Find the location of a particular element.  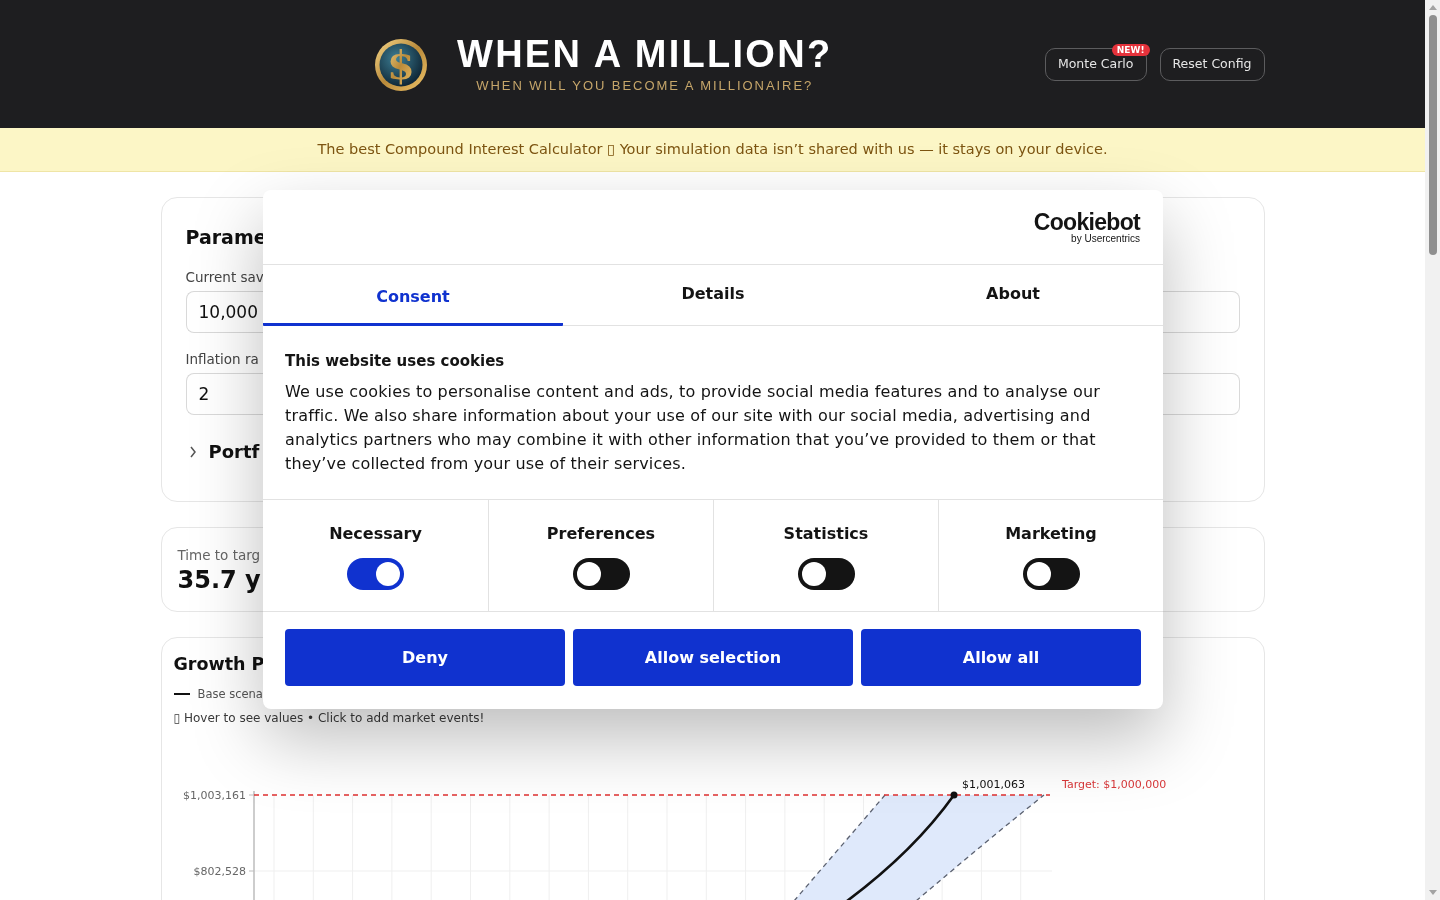

axis-tick-label: $802,528 is located at coordinates (219, 871).